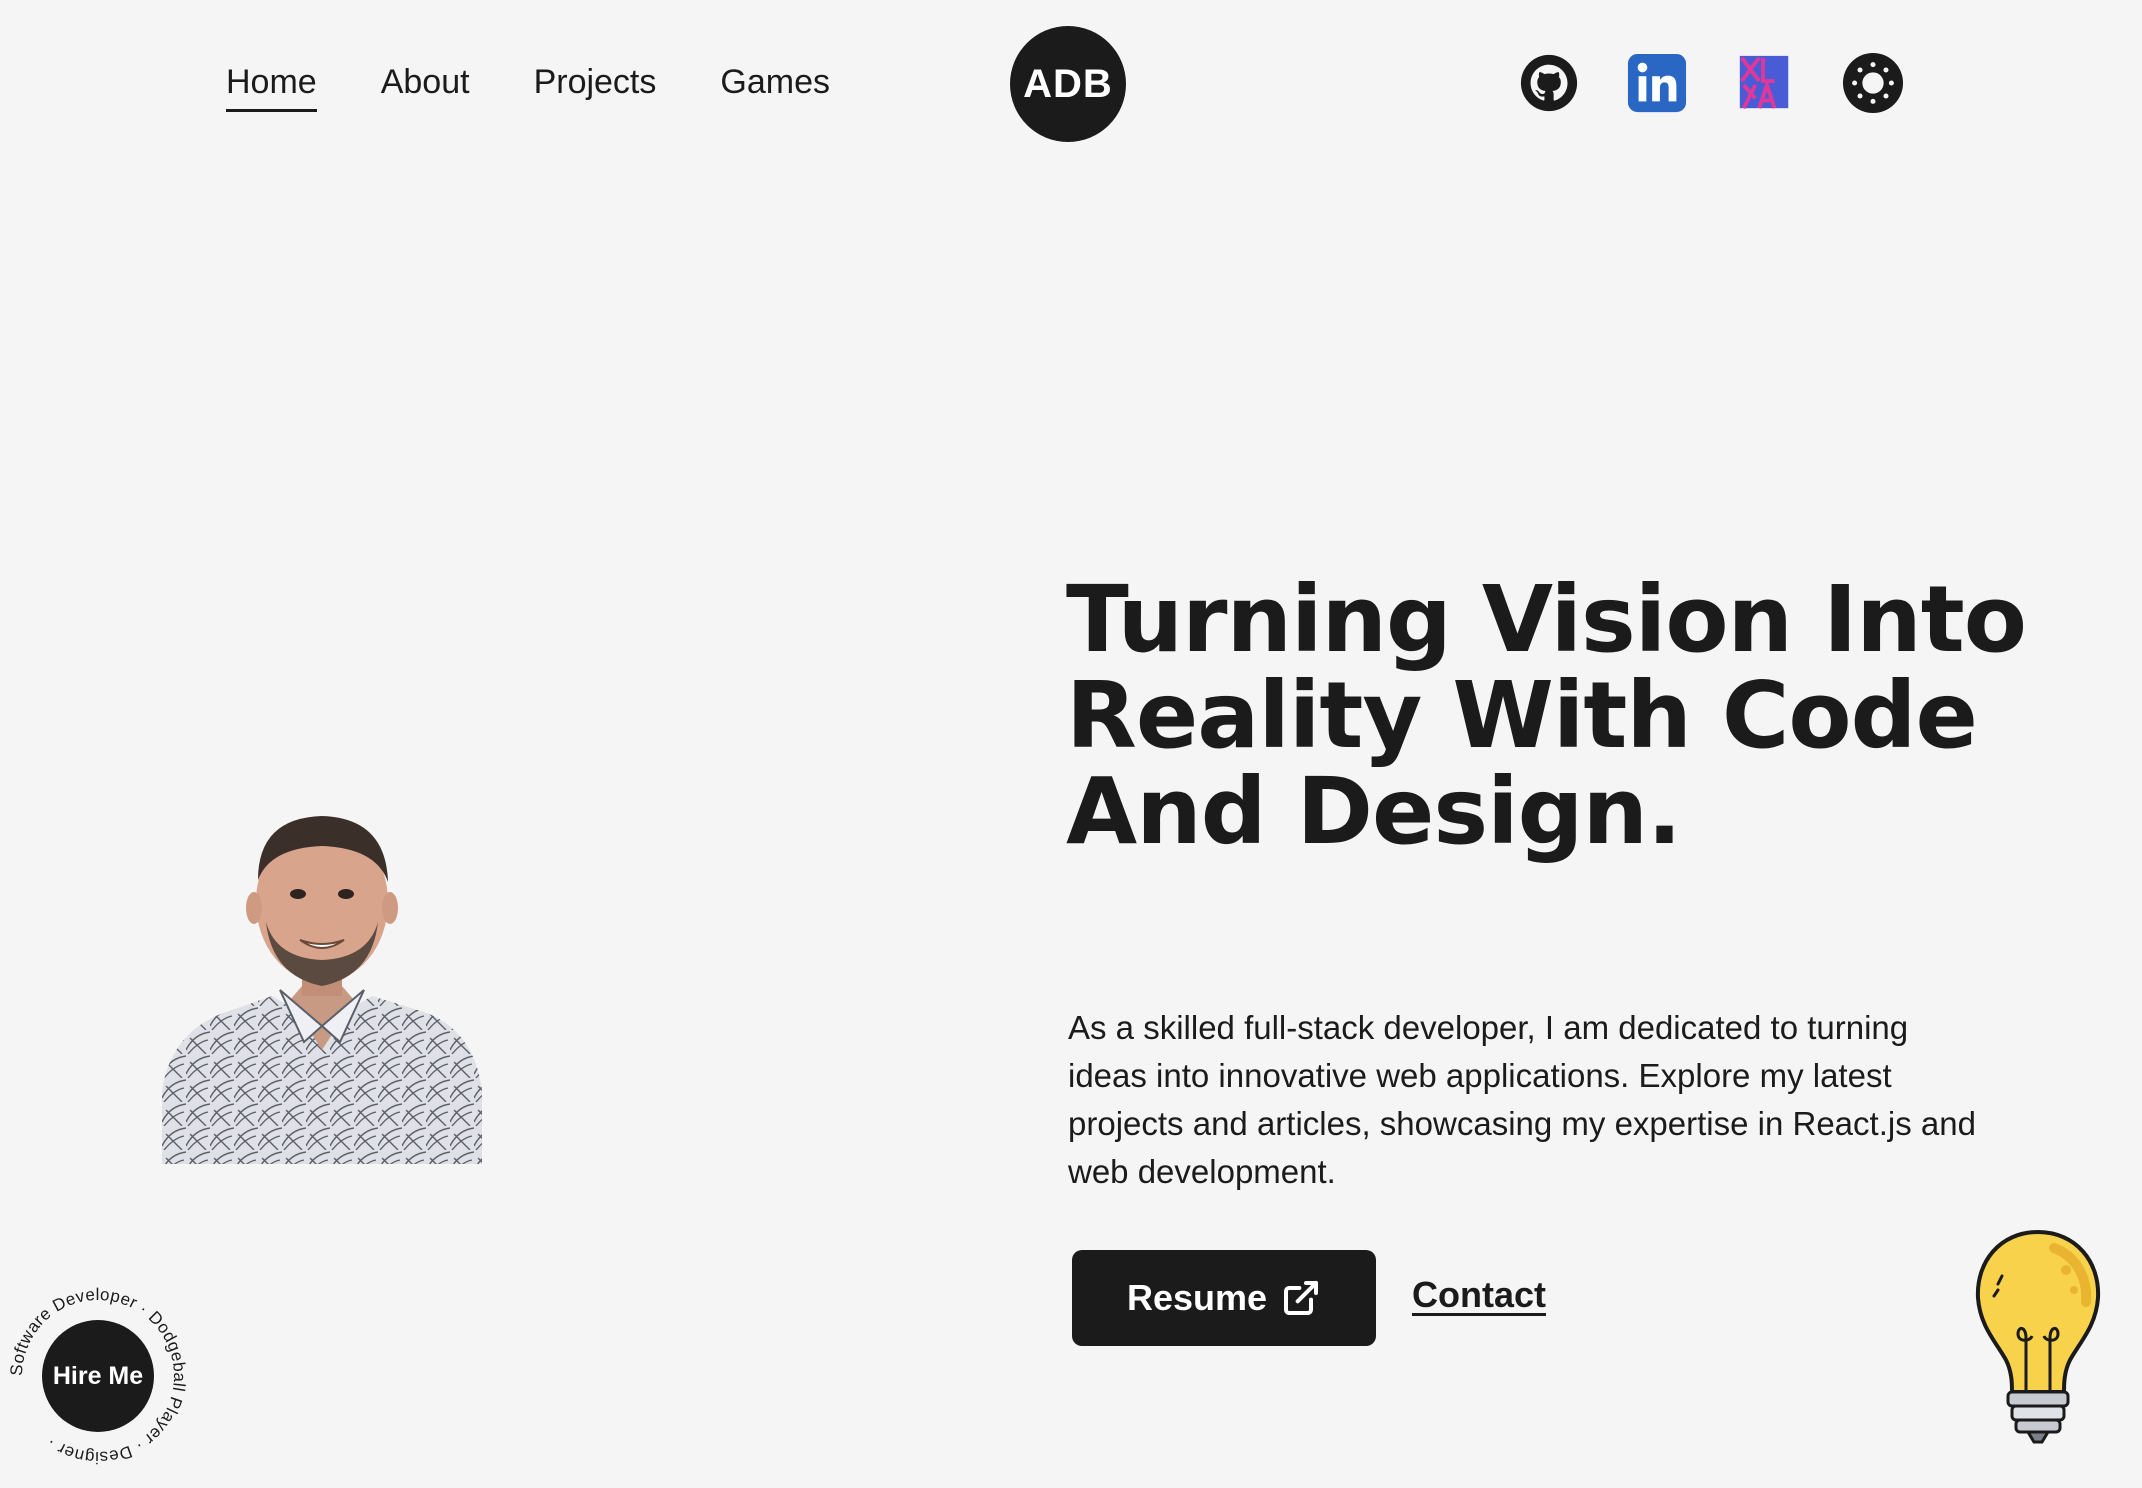 The width and height of the screenshot is (2142, 1488). What do you see at coordinates (1479, 1295) in the screenshot?
I see `contact-link: Contact` at bounding box center [1479, 1295].